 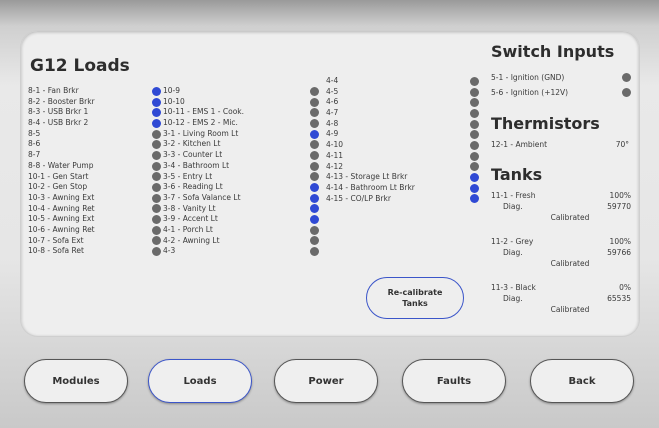 I want to click on load-item: 8-8 - Water Pump, so click(x=98, y=166).